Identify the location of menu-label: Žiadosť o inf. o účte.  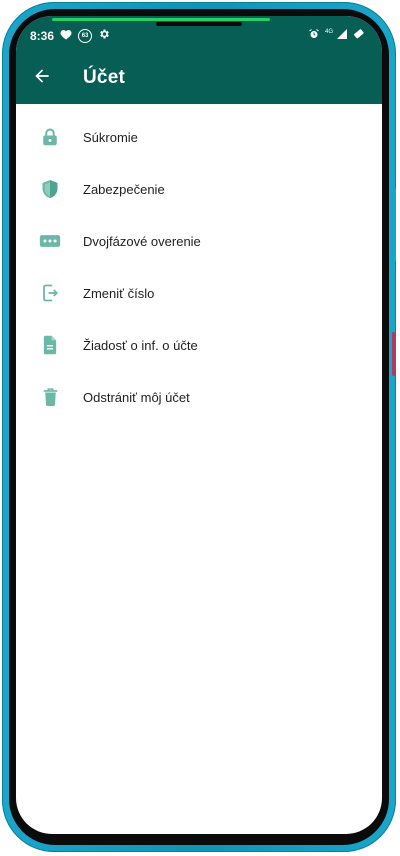
(140, 345).